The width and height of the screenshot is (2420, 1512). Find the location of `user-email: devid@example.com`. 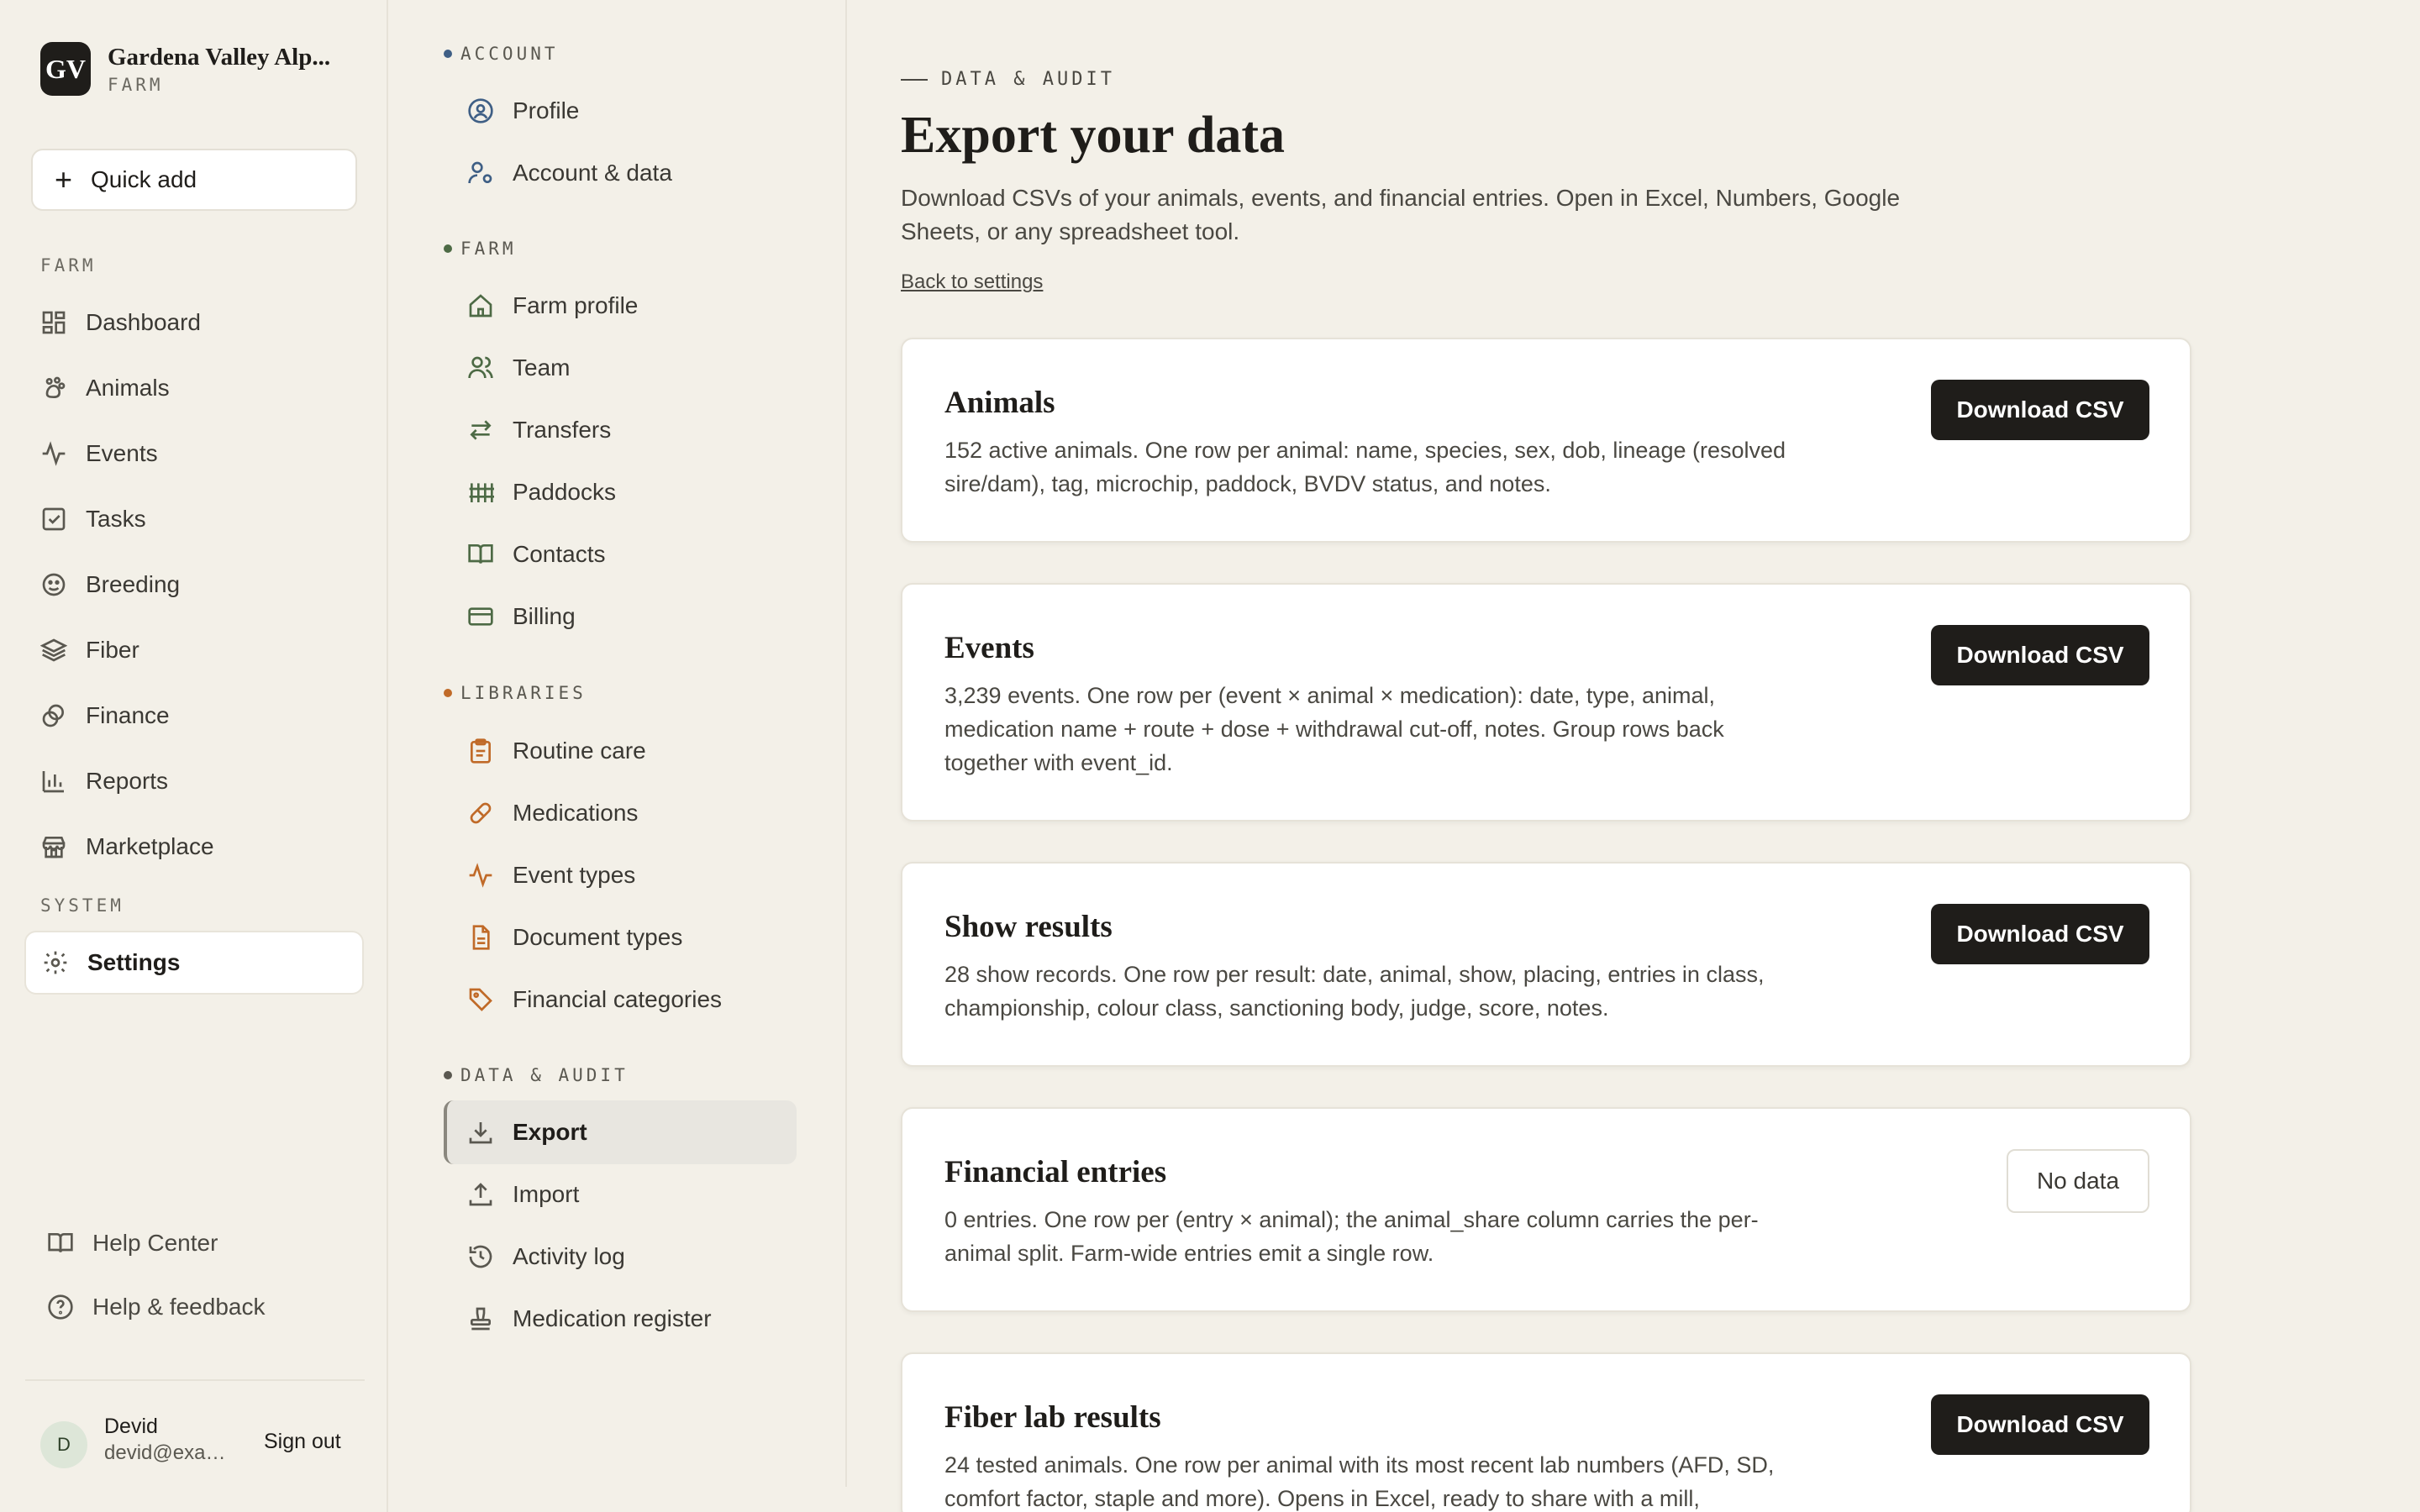

user-email: devid@example.com is located at coordinates (167, 1452).